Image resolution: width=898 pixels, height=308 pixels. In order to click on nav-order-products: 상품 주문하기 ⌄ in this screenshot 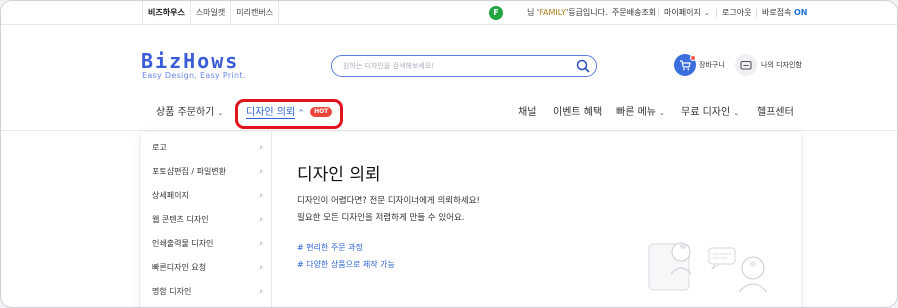, I will do `click(189, 113)`.